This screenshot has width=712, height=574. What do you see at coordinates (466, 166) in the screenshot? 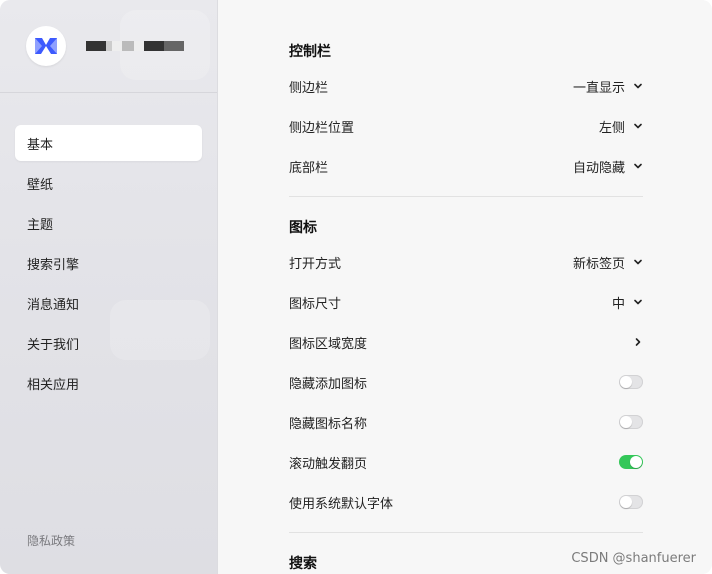
I see `setting-row-bottom-bar: 底部栏 自动隐藏` at bounding box center [466, 166].